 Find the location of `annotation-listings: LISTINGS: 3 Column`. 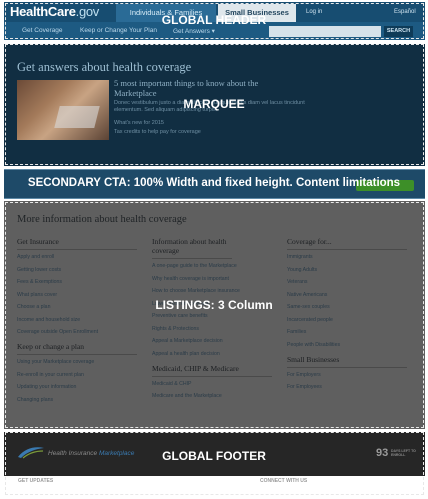

annotation-listings: LISTINGS: 3 Column is located at coordinates (214, 305).